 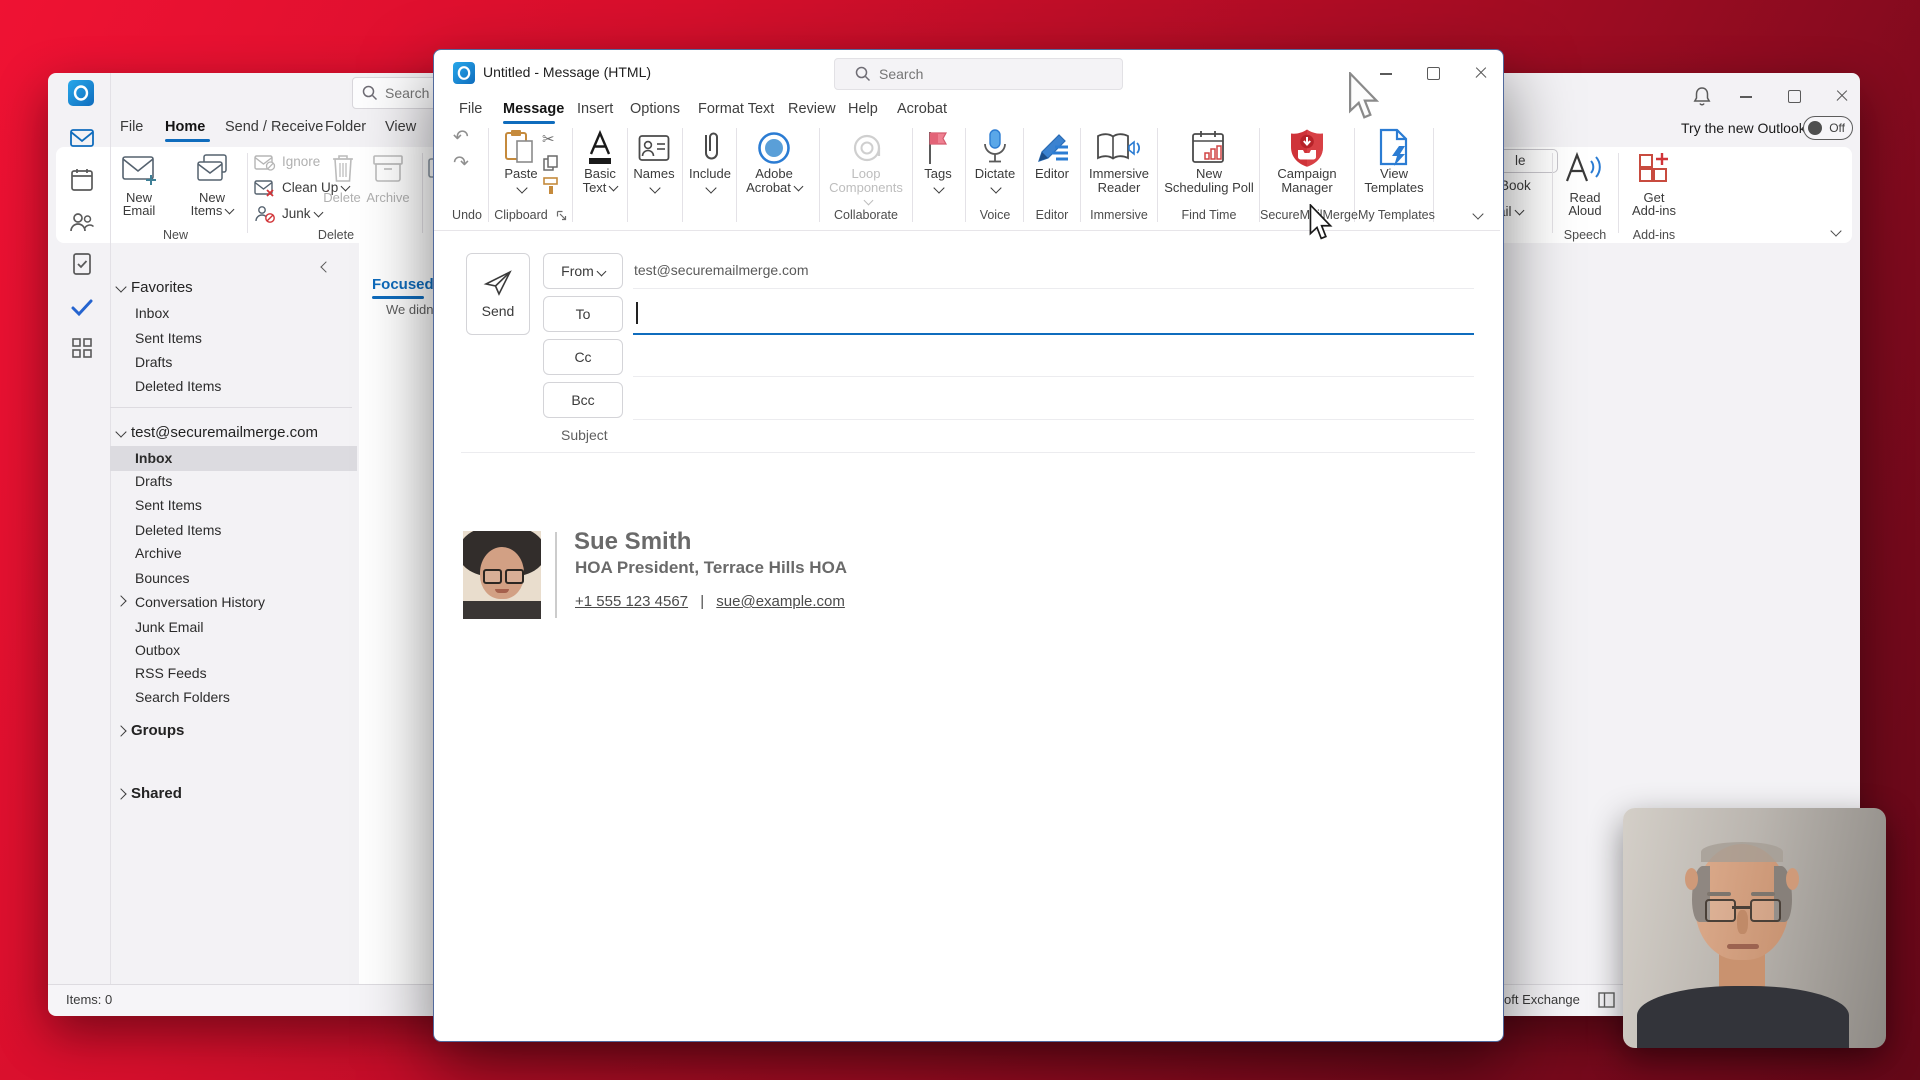 What do you see at coordinates (168, 338) in the screenshot?
I see `folder-item-fav-sent: Sent Items` at bounding box center [168, 338].